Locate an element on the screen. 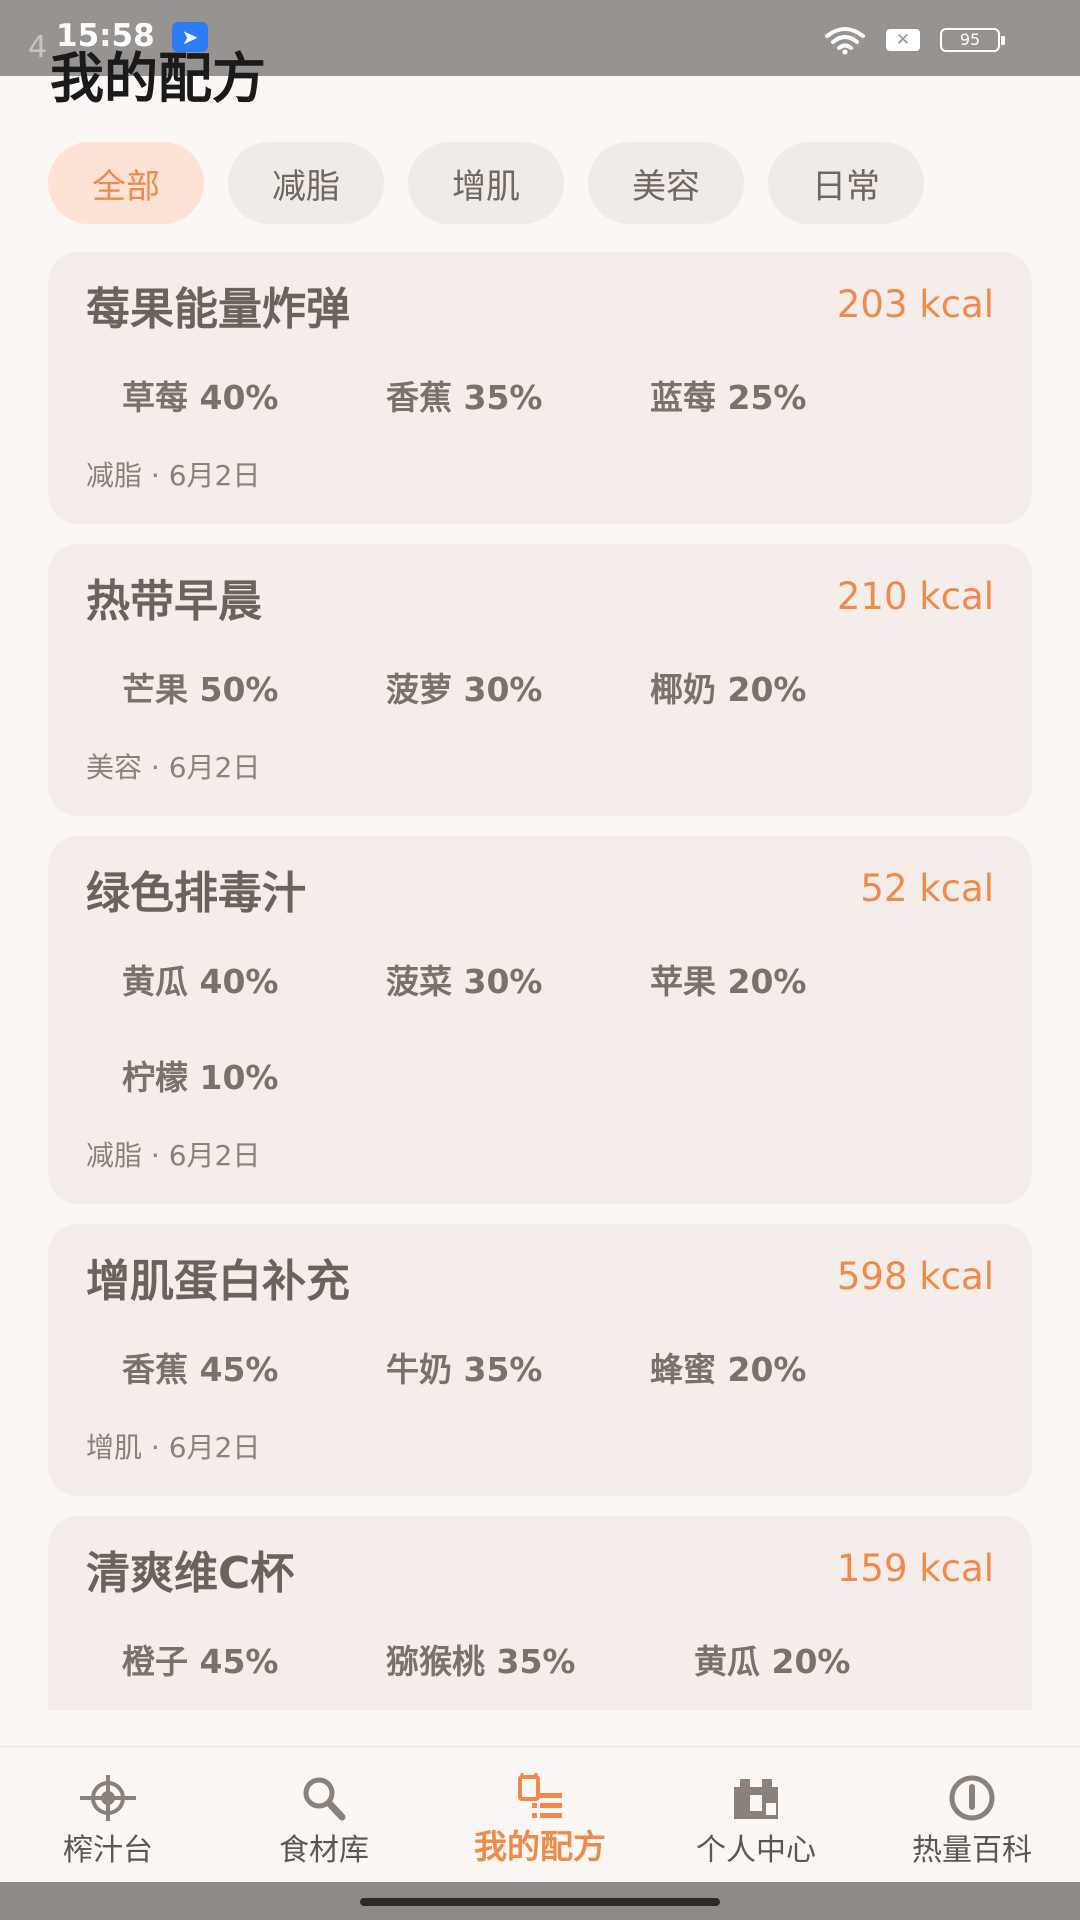 The height and width of the screenshot is (1920, 1080). info-icon is located at coordinates (972, 1798).